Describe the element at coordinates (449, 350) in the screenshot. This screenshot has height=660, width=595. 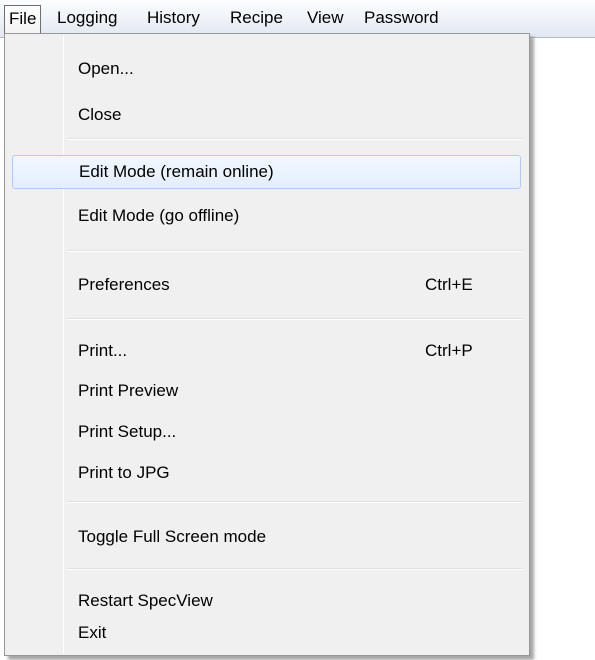
I see `shortcut-label: Ctrl+P` at that location.